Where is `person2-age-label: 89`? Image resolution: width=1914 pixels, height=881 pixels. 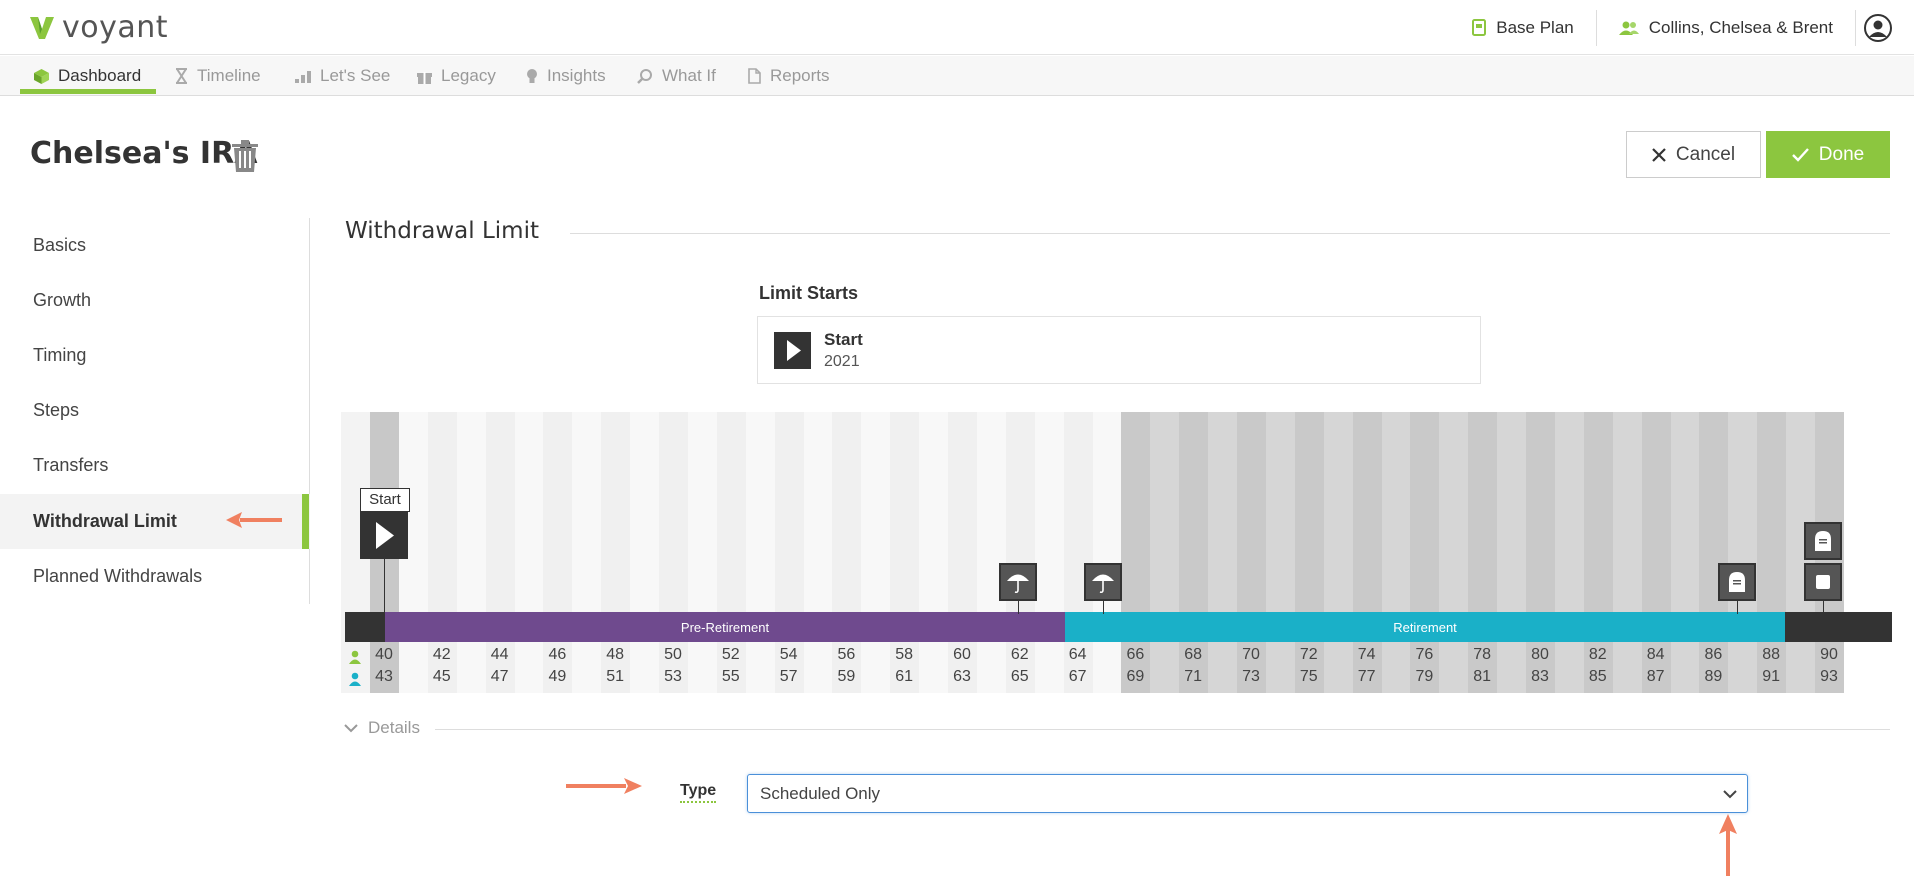 person2-age-label: 89 is located at coordinates (1713, 676).